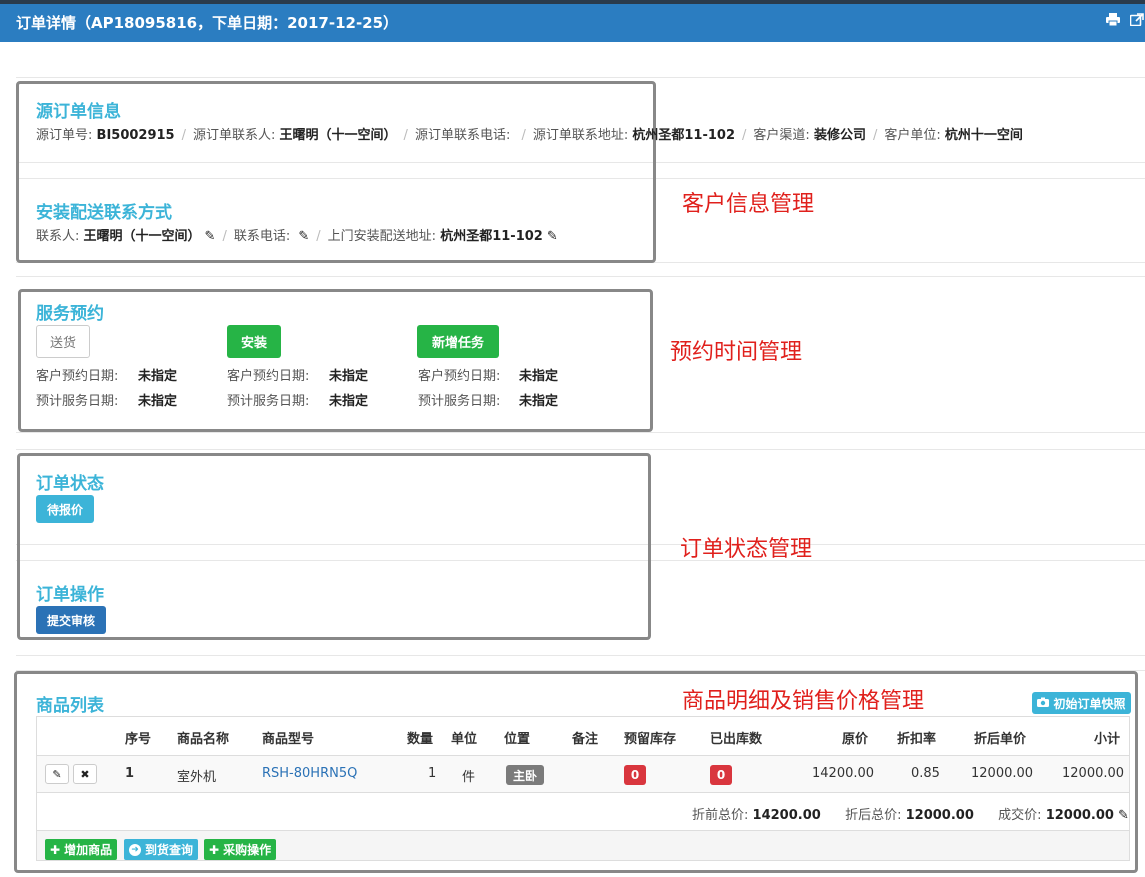 The width and height of the screenshot is (1145, 877). What do you see at coordinates (585, 739) in the screenshot?
I see `column-header: 备注` at bounding box center [585, 739].